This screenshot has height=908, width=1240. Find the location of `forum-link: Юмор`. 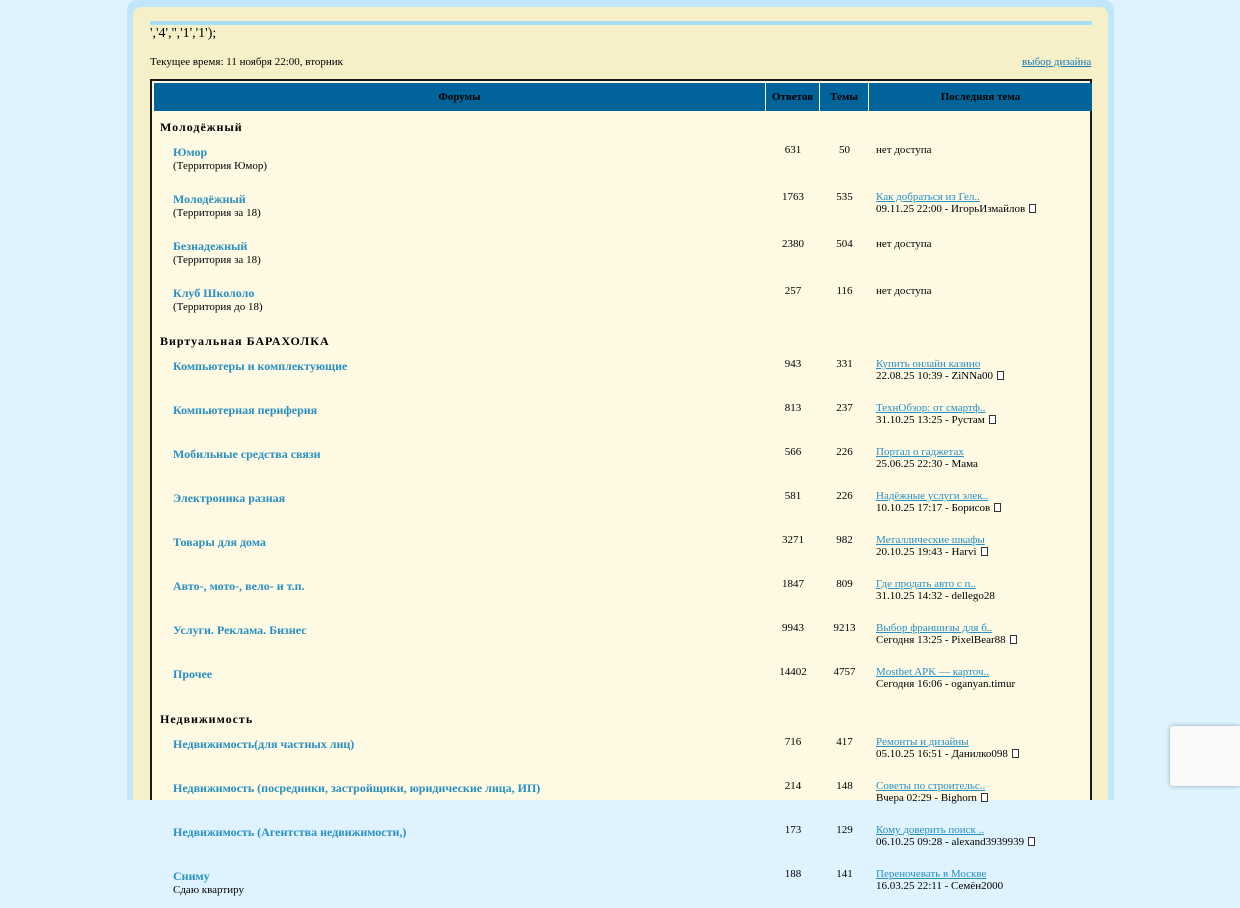

forum-link: Юмор is located at coordinates (460, 148).